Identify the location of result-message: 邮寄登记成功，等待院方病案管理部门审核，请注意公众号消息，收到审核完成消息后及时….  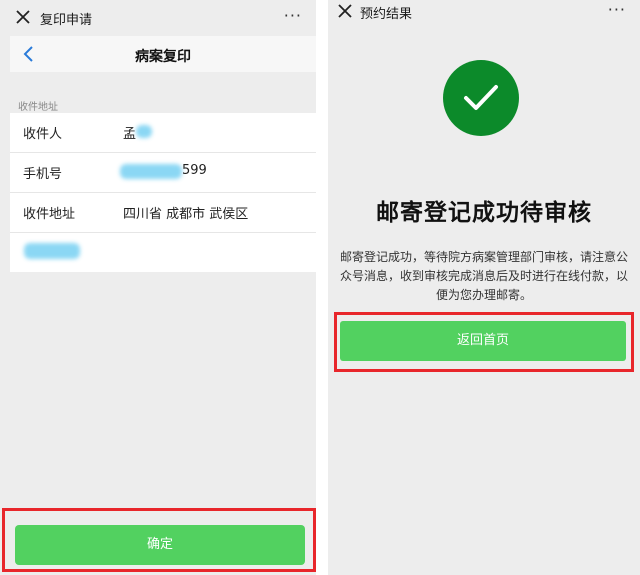
(483, 276).